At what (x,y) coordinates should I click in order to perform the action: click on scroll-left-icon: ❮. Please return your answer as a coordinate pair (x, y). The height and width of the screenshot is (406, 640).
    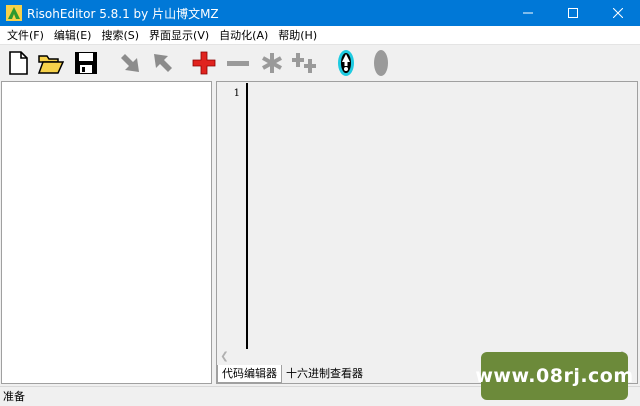
    Looking at the image, I should click on (224, 356).